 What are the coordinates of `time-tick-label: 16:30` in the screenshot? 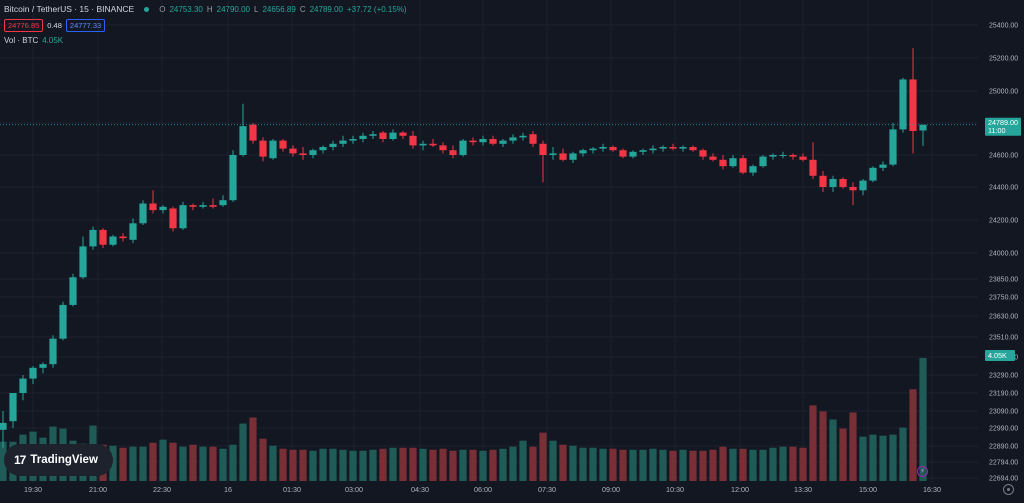 It's located at (932, 489).